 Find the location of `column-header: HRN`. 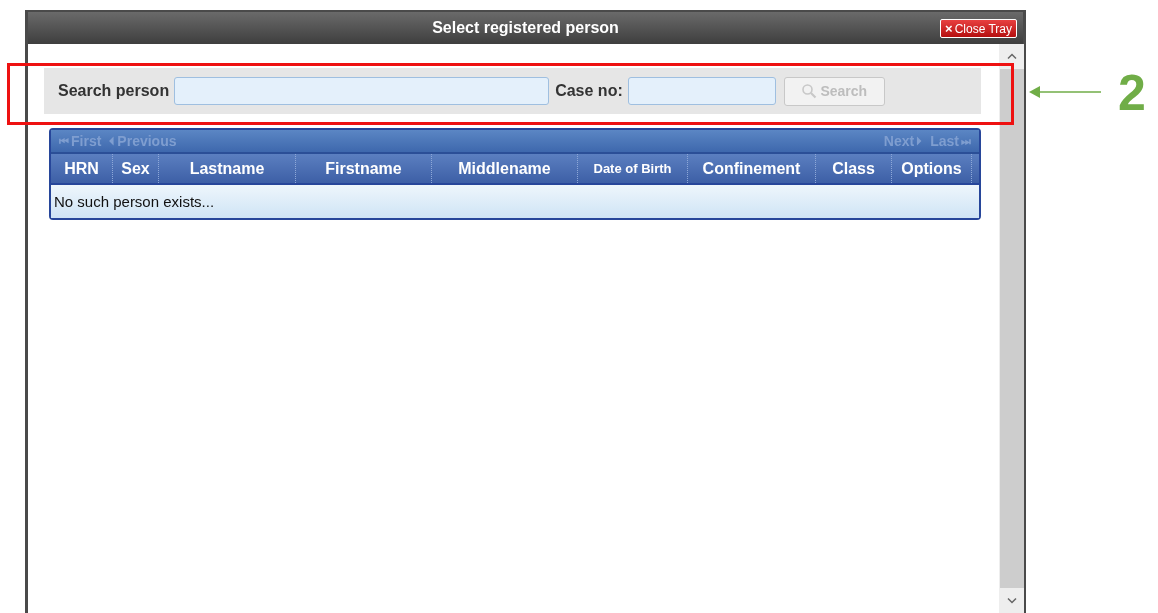

column-header: HRN is located at coordinates (82, 168).